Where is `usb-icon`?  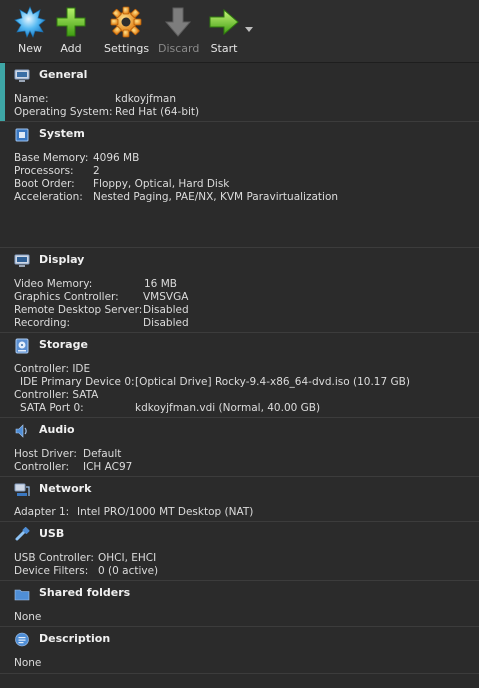 usb-icon is located at coordinates (22, 534).